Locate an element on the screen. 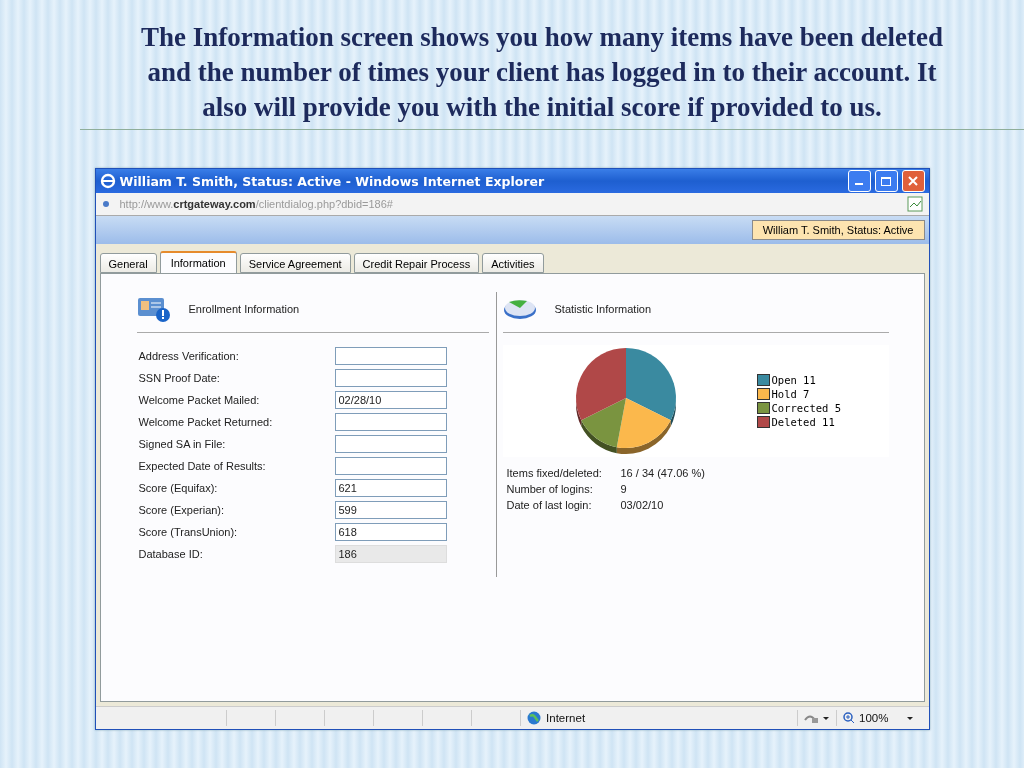 This screenshot has width=1024, height=768. field-label: Address Verification: is located at coordinates (189, 356).